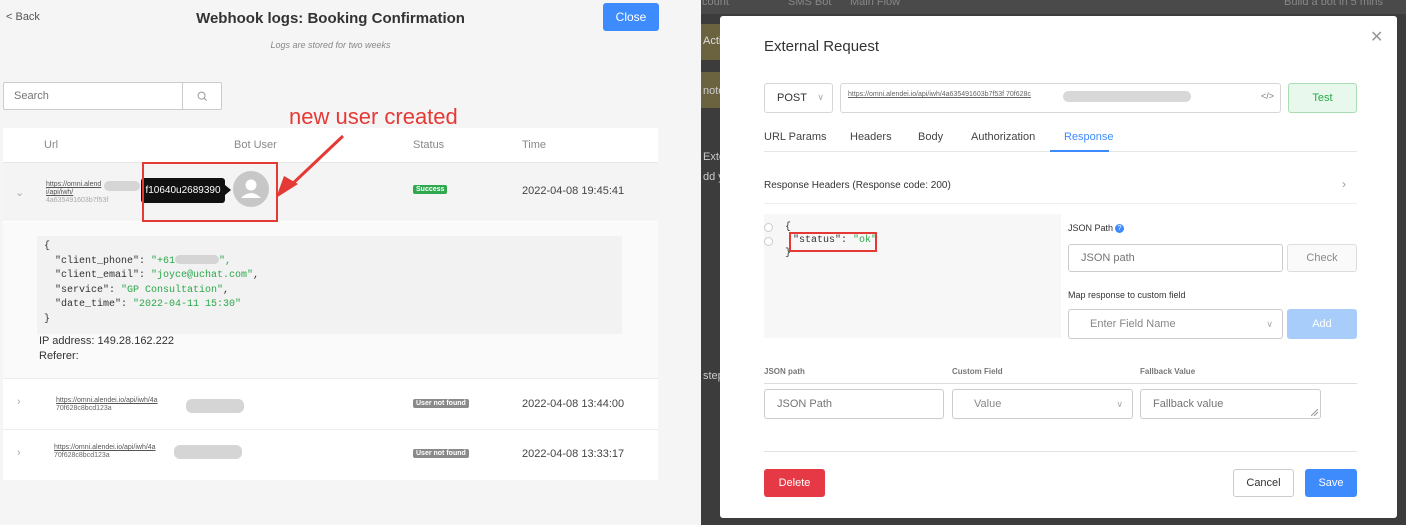 This screenshot has height=525, width=1406. What do you see at coordinates (977, 371) in the screenshot?
I see `mapping-header-custom-field: Custom Field` at bounding box center [977, 371].